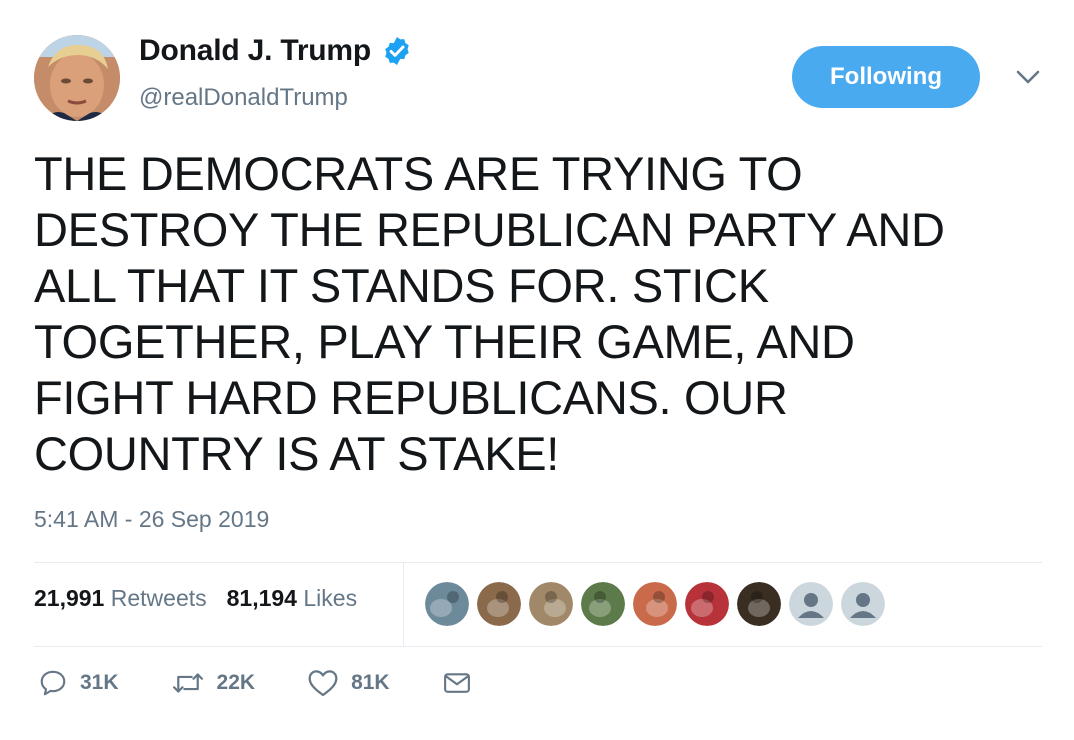 The image size is (1074, 740). Describe the element at coordinates (538, 562) in the screenshot. I see `divider-top` at that location.